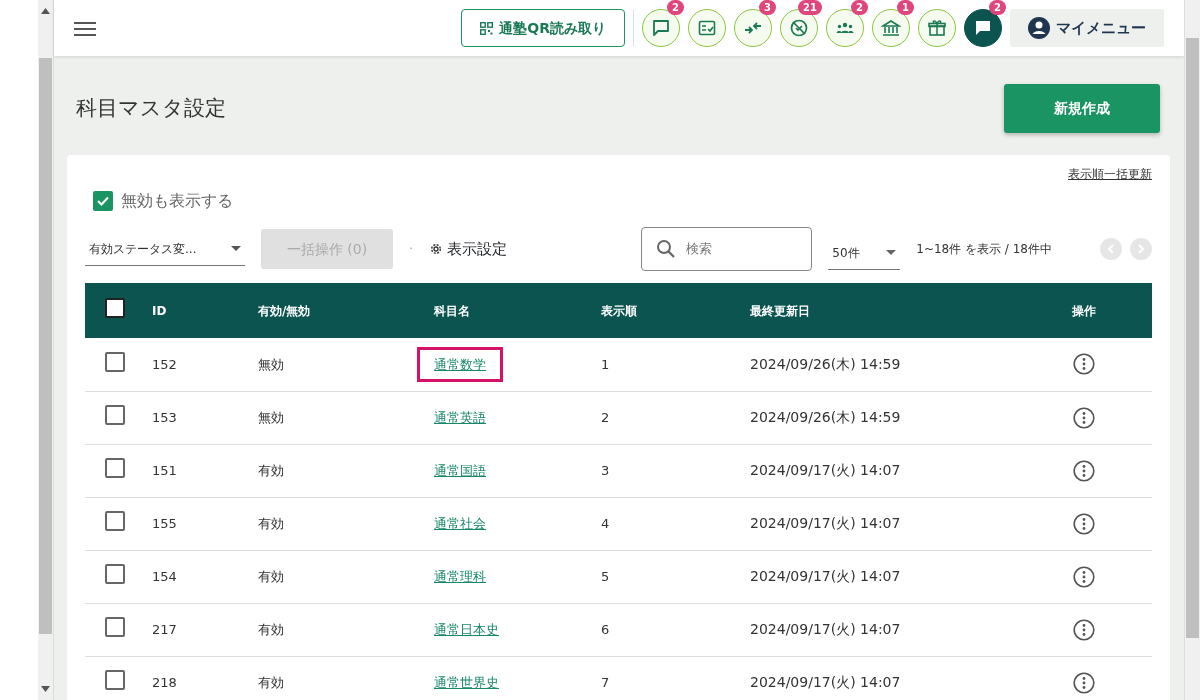 The height and width of the screenshot is (700, 1200). I want to click on subject-link: 通常社会, so click(460, 523).